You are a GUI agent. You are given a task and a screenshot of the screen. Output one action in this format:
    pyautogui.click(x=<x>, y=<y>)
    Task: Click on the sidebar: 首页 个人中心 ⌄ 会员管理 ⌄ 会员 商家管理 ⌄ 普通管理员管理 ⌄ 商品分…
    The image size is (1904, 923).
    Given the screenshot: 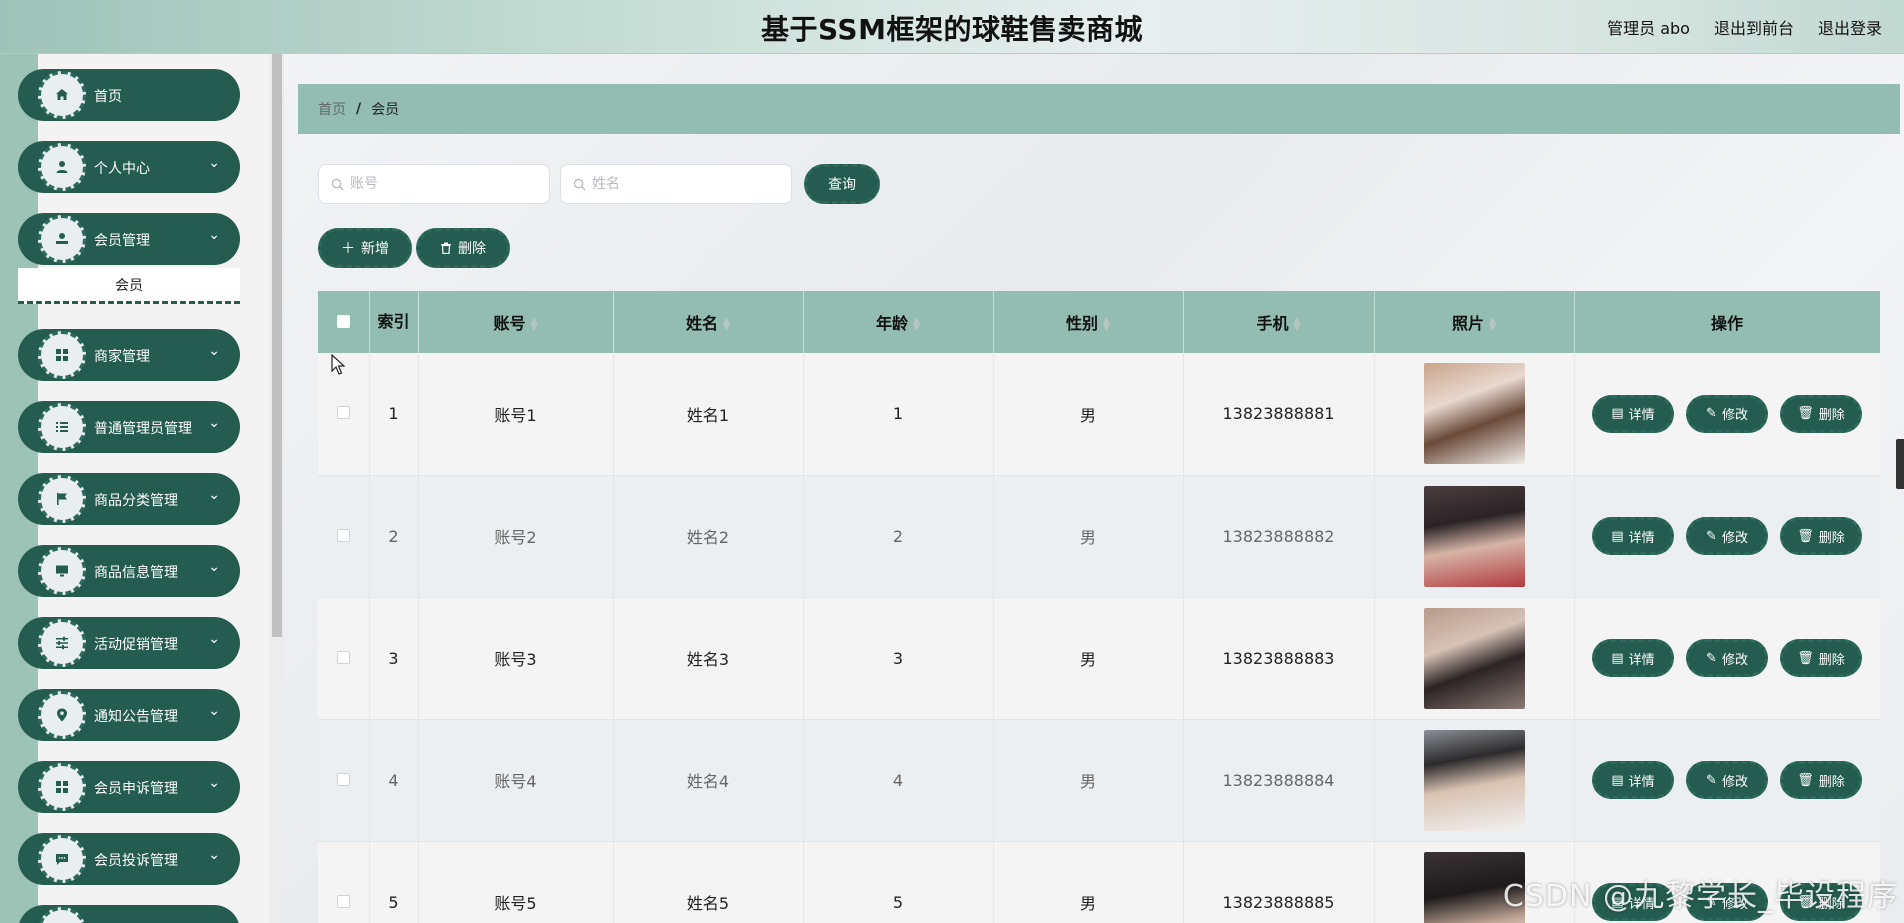 What is the action you would take?
    pyautogui.click(x=142, y=488)
    